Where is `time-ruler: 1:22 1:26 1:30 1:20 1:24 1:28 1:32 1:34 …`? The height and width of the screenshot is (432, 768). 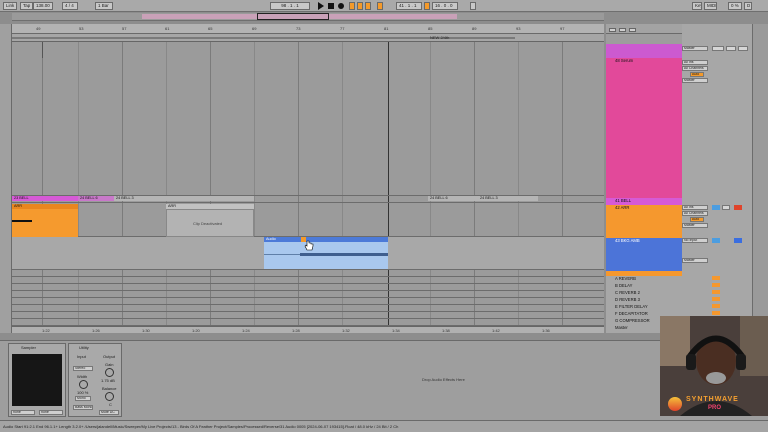 time-ruler: 1:22 1:26 1:30 1:20 1:24 1:28 1:32 1:34 … is located at coordinates (308, 329).